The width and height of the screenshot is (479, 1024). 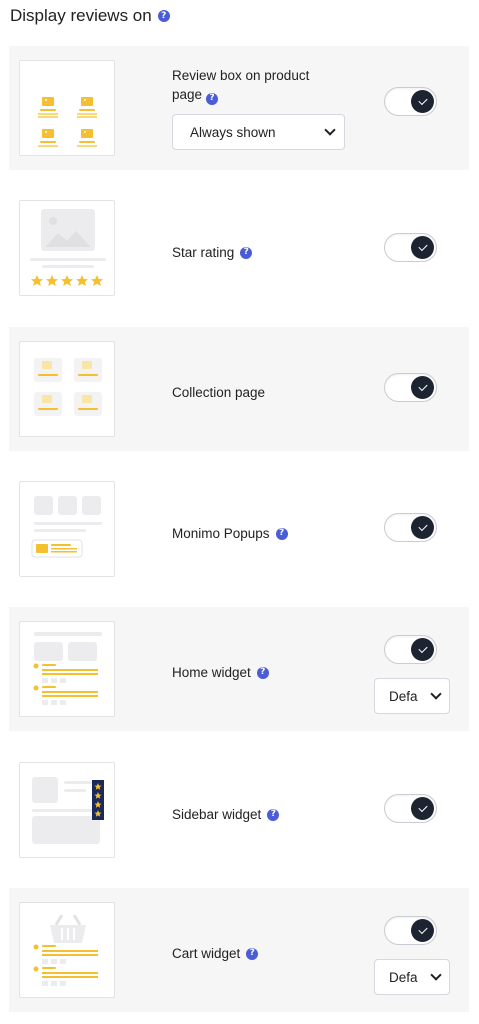 What do you see at coordinates (67, 108) in the screenshot?
I see `review-box-thumbnail` at bounding box center [67, 108].